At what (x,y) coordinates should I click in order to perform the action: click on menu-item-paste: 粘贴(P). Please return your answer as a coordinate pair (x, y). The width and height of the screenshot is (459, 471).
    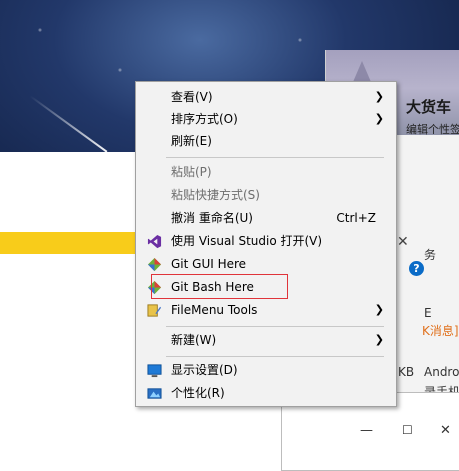
    Looking at the image, I should click on (266, 172).